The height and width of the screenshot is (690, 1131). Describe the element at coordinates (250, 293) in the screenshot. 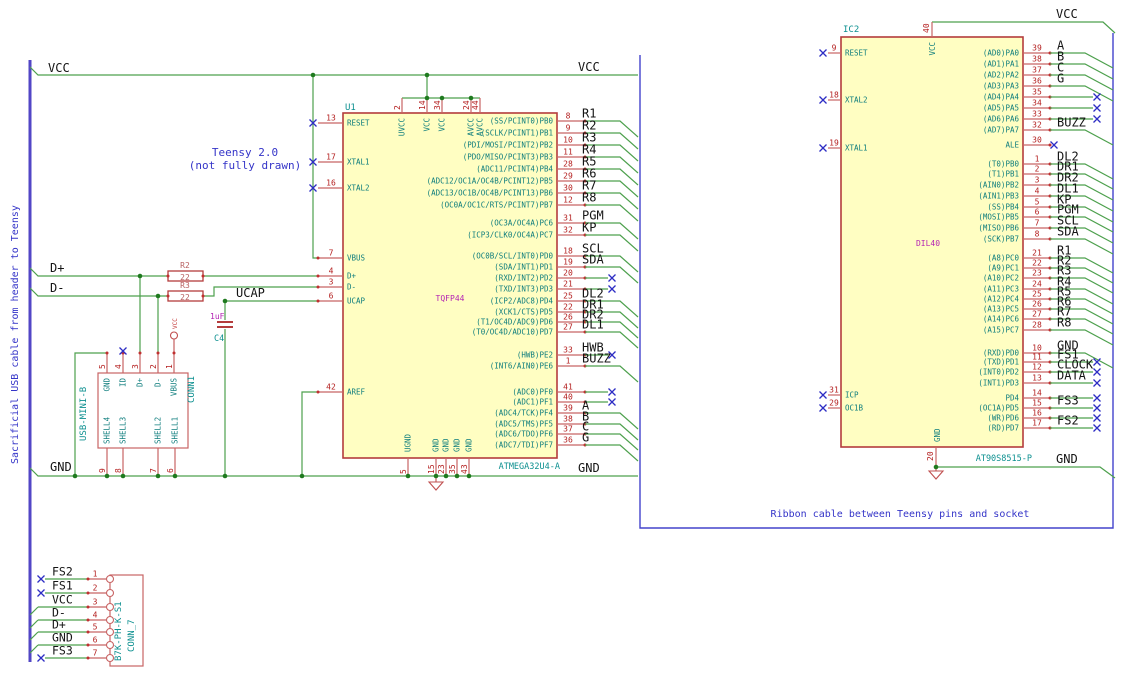

I see `net-label-ucap: UCAP` at that location.